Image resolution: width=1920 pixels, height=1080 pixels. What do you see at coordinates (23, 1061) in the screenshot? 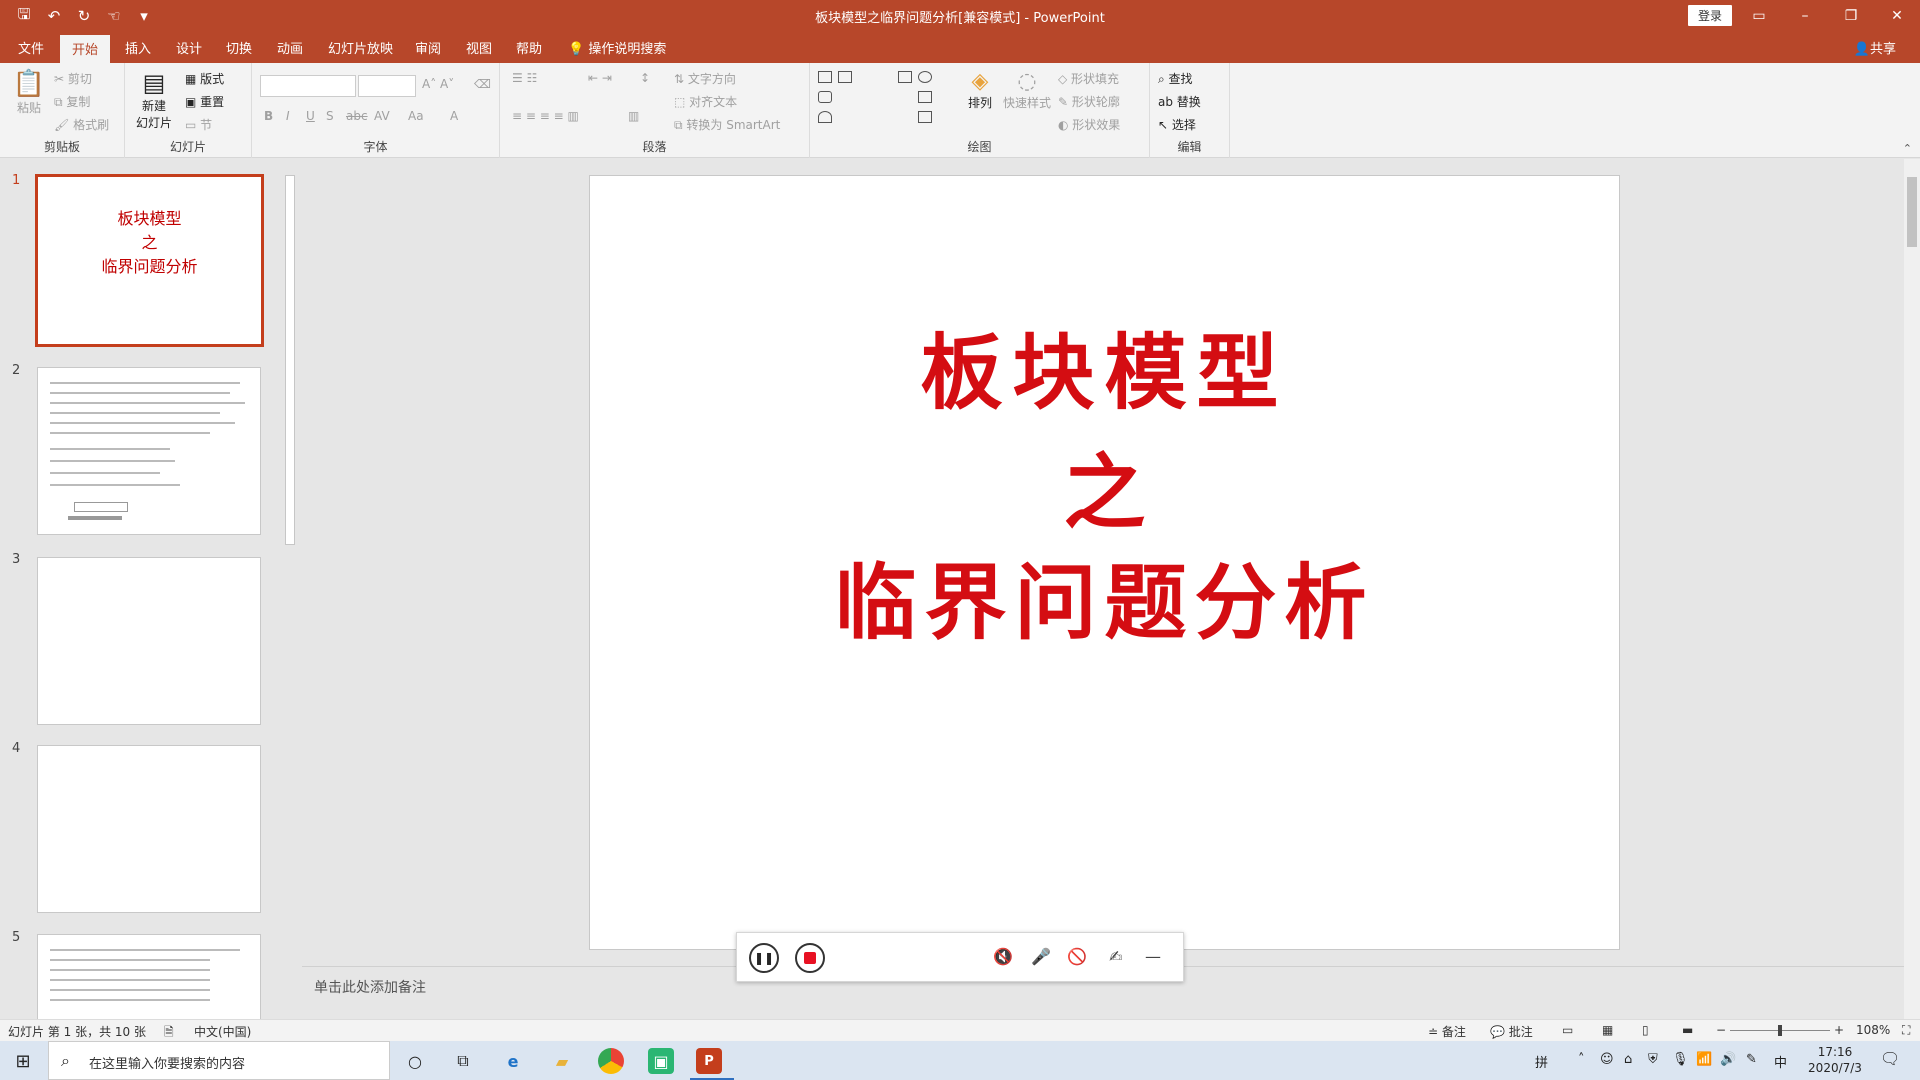
I see `windows-start-icon: ⊞` at bounding box center [23, 1061].